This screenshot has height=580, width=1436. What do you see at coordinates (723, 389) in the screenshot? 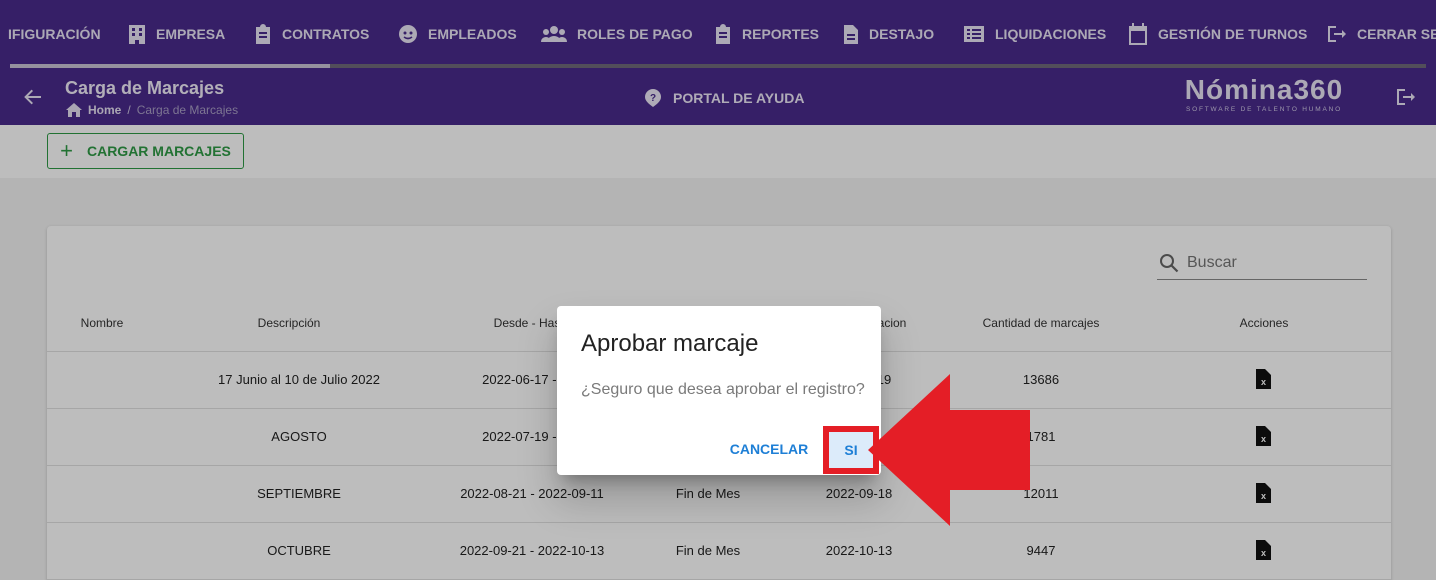
I see `dialog-message: ¿Seguro que desea aprobar el registro?` at bounding box center [723, 389].